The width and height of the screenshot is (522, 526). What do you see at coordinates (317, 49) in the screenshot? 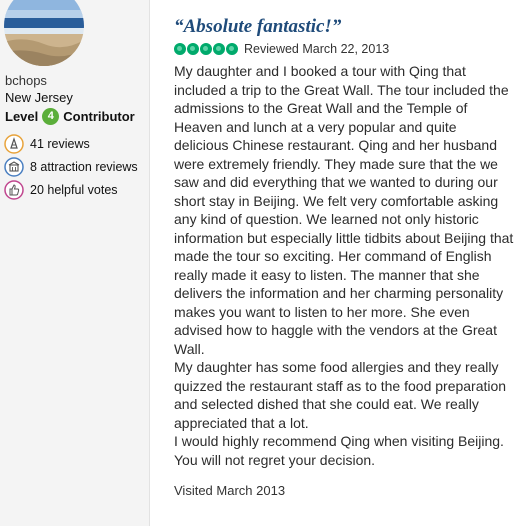
I see `reviewed-date: Reviewed March 22, 2013` at bounding box center [317, 49].